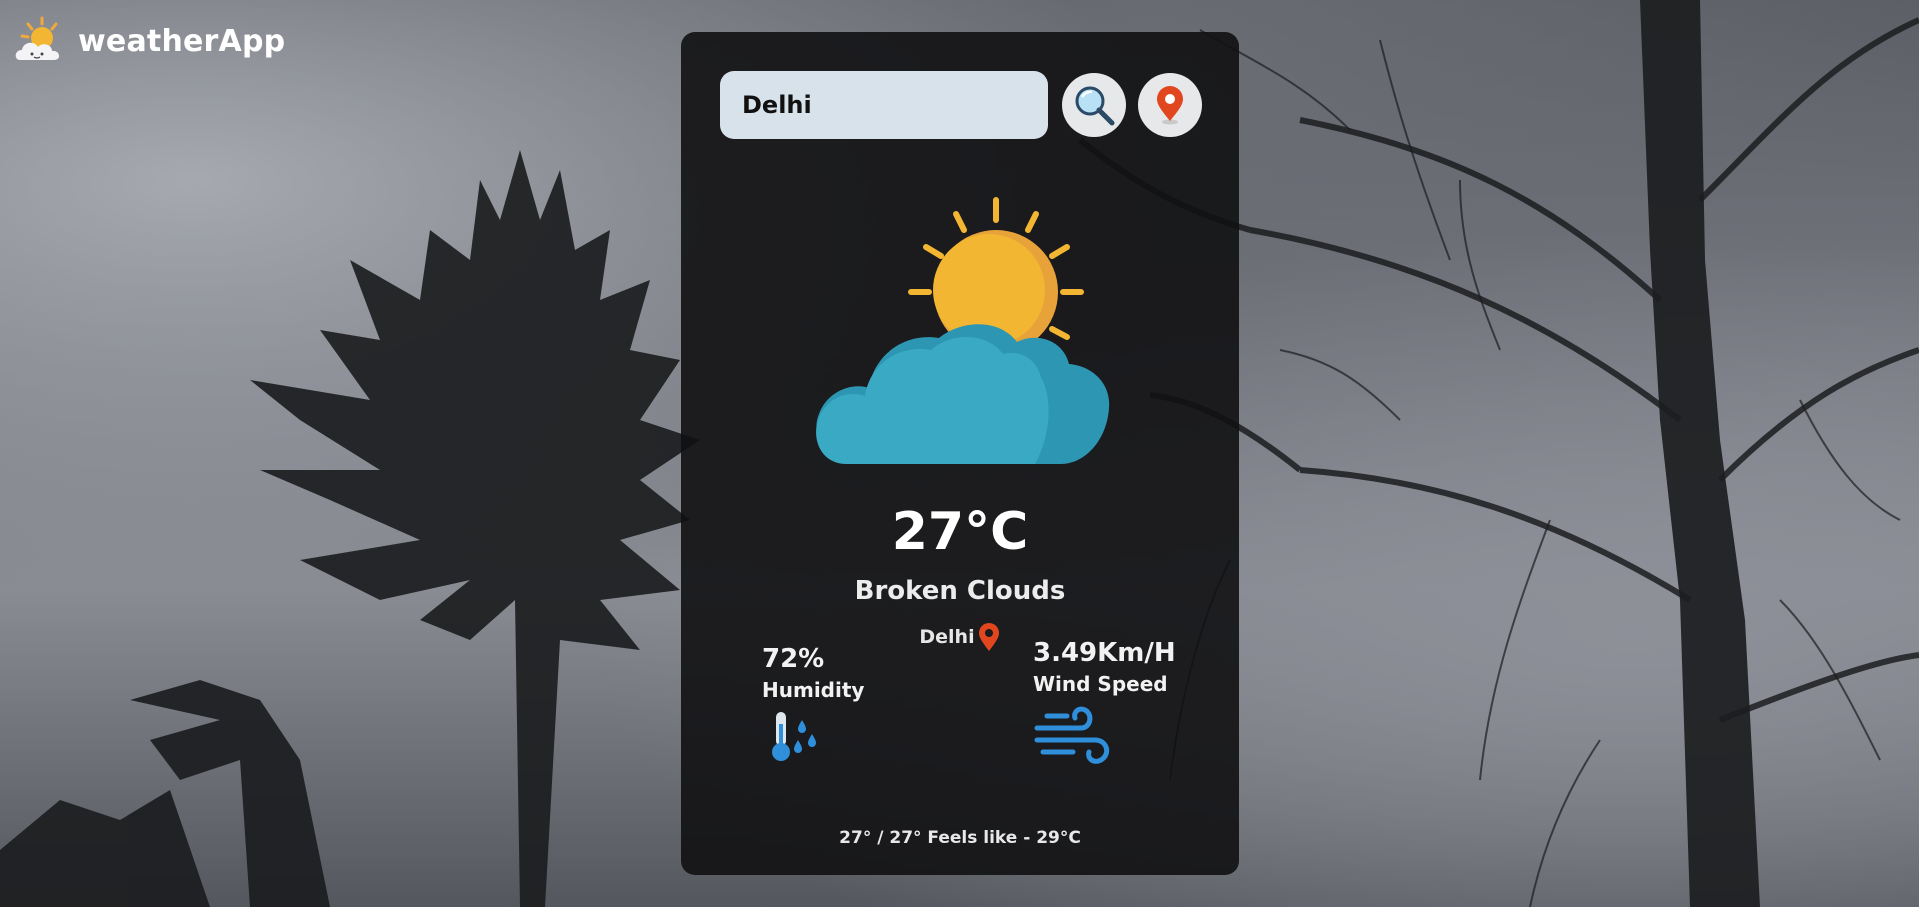  Describe the element at coordinates (182, 41) in the screenshot. I see `app-title: weatherApp` at that location.